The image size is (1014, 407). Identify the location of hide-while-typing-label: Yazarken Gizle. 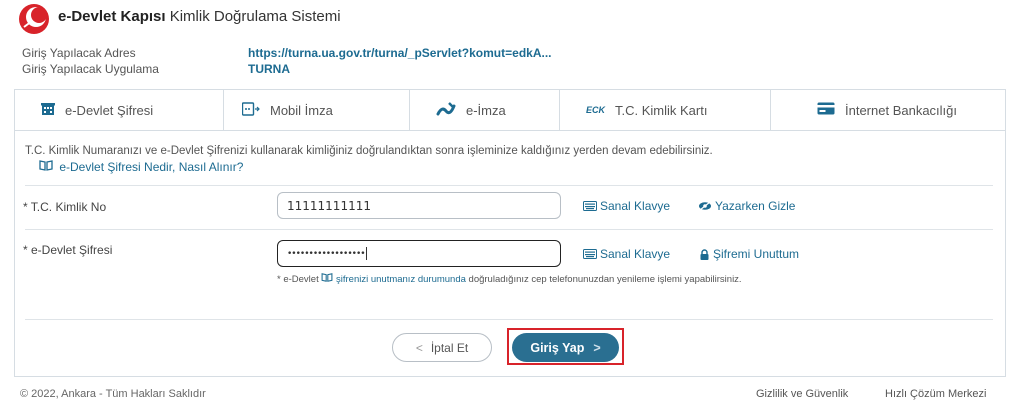
(755, 206).